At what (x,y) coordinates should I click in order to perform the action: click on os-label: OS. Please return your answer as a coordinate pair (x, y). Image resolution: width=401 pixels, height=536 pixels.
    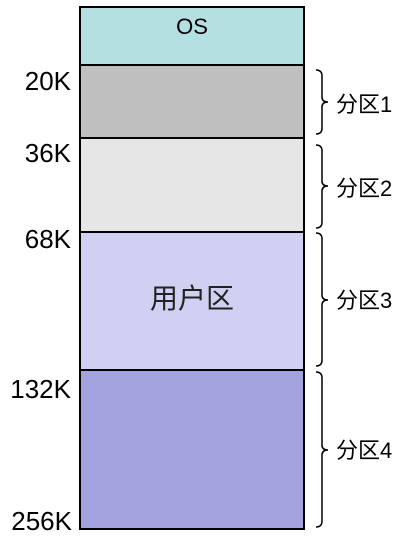
    Looking at the image, I should click on (192, 26).